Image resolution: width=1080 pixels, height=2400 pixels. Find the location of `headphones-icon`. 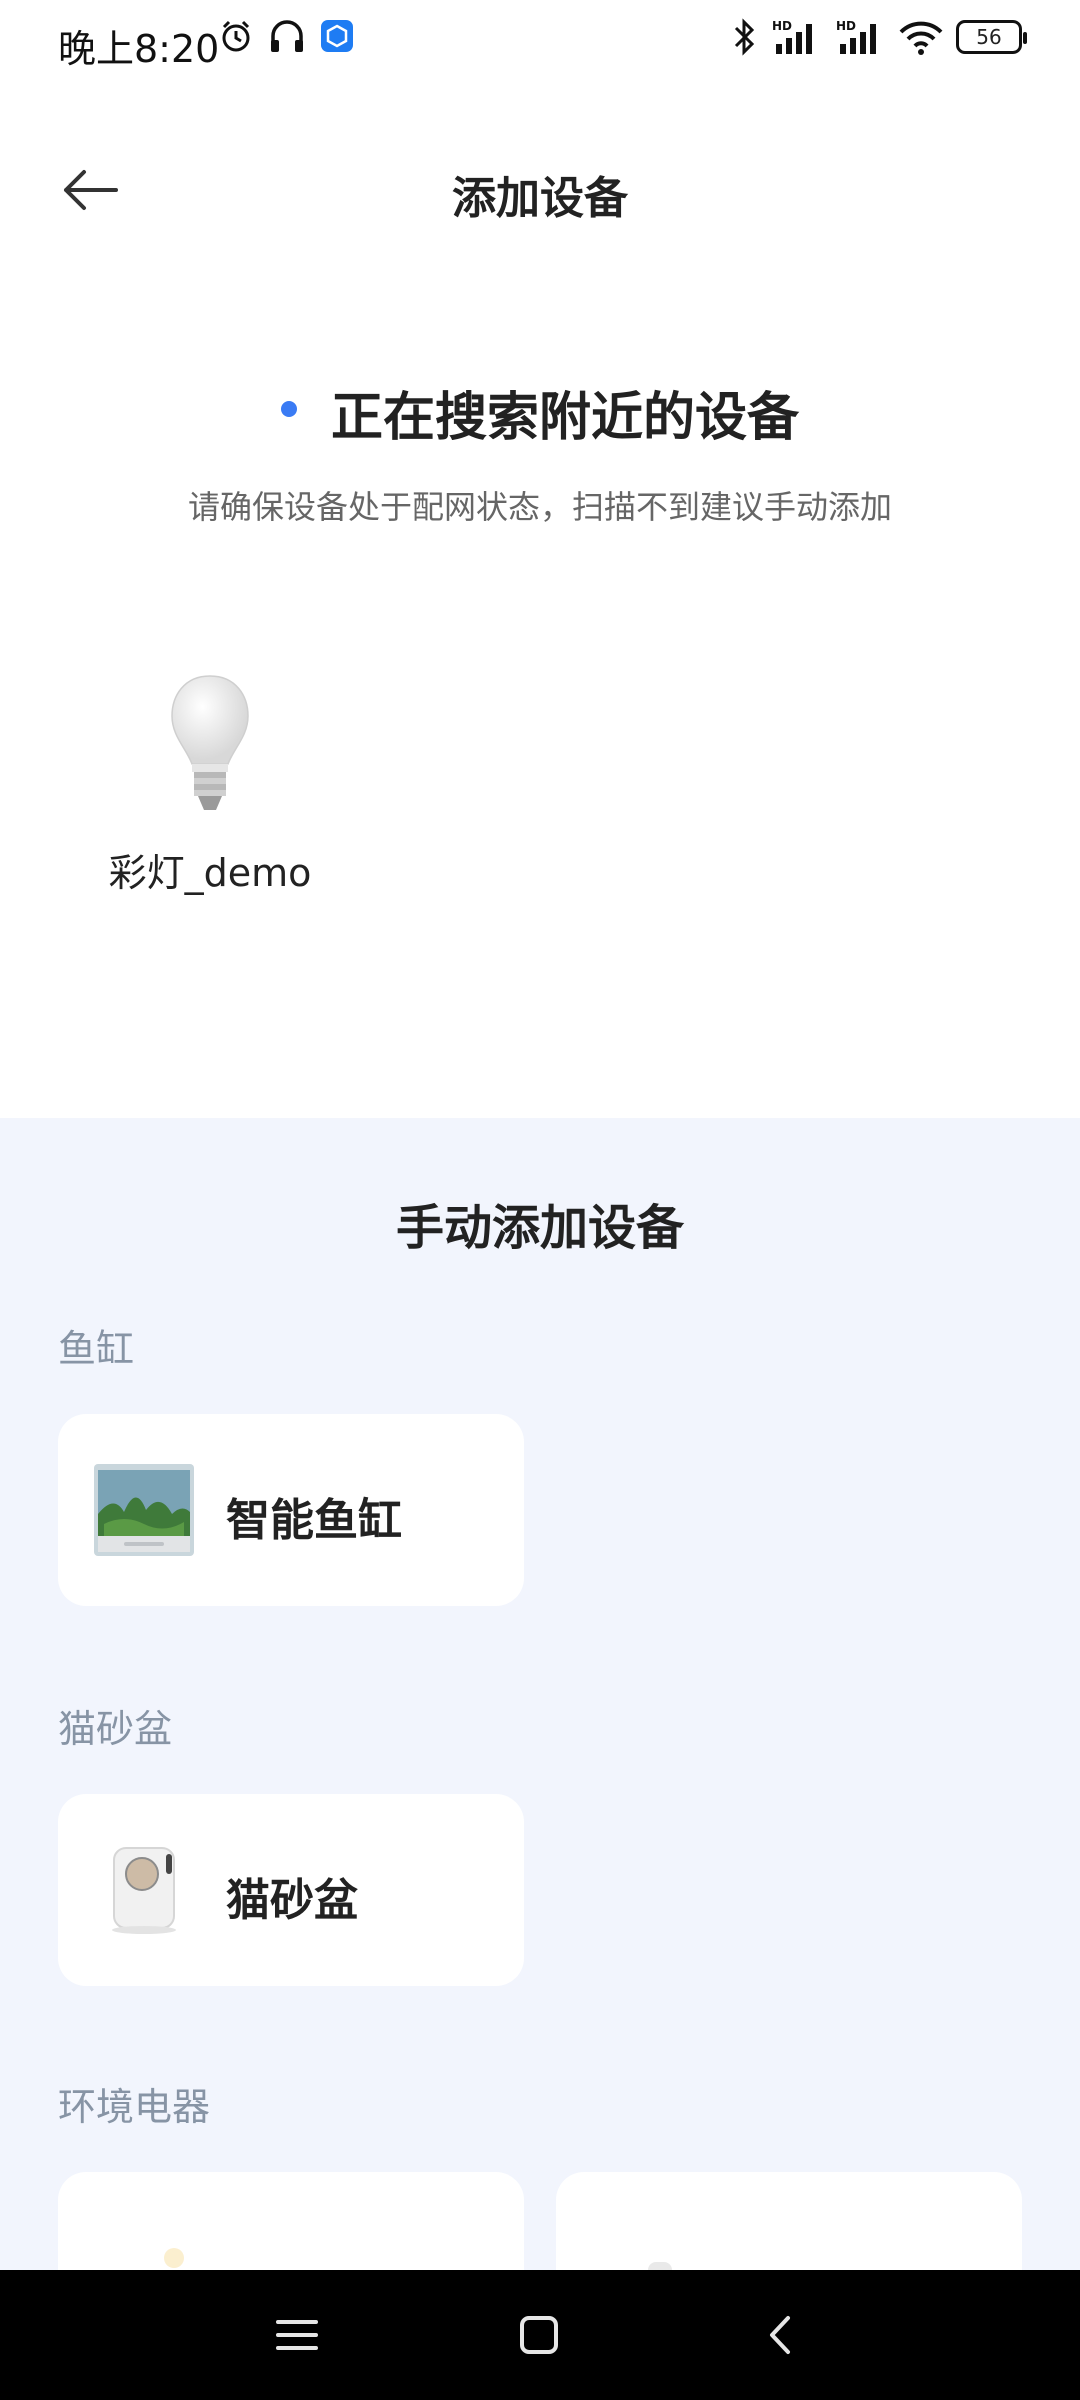

headphones-icon is located at coordinates (287, 36).